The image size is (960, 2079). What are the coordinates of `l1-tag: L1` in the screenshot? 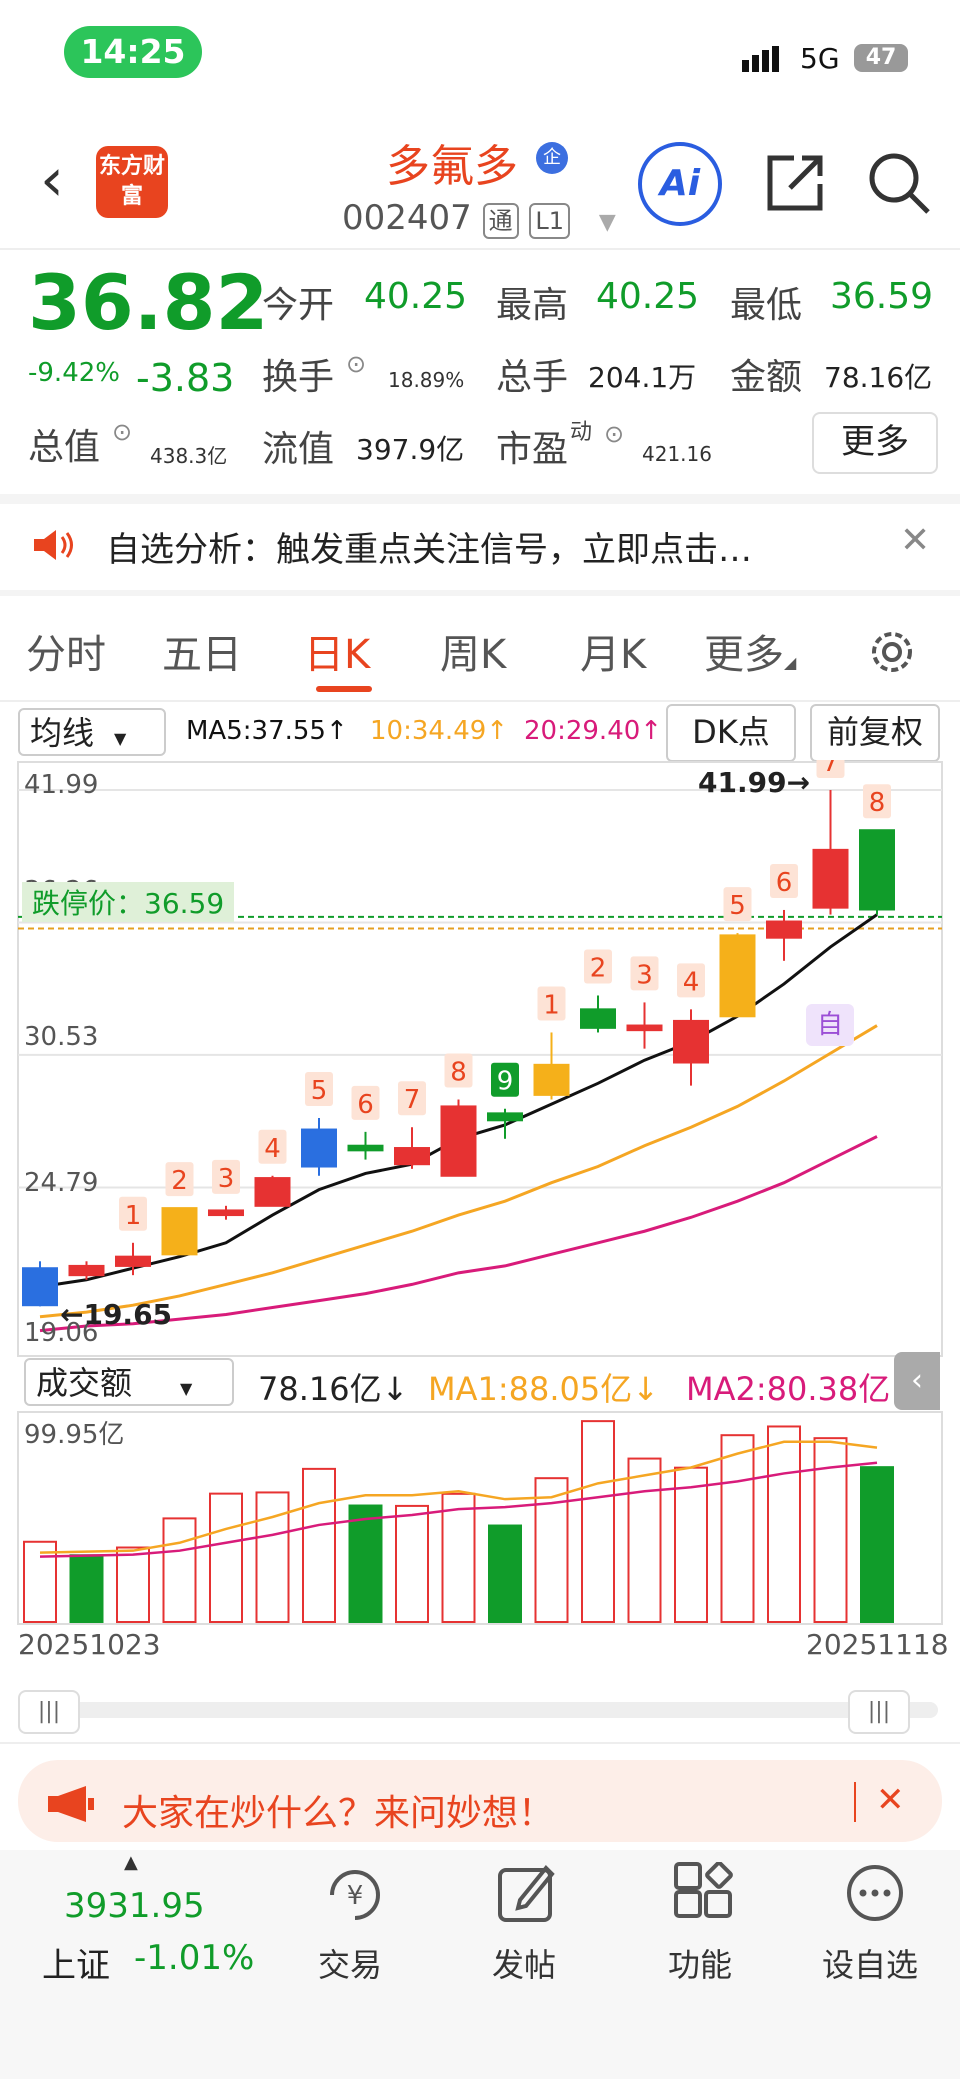 It's located at (550, 221).